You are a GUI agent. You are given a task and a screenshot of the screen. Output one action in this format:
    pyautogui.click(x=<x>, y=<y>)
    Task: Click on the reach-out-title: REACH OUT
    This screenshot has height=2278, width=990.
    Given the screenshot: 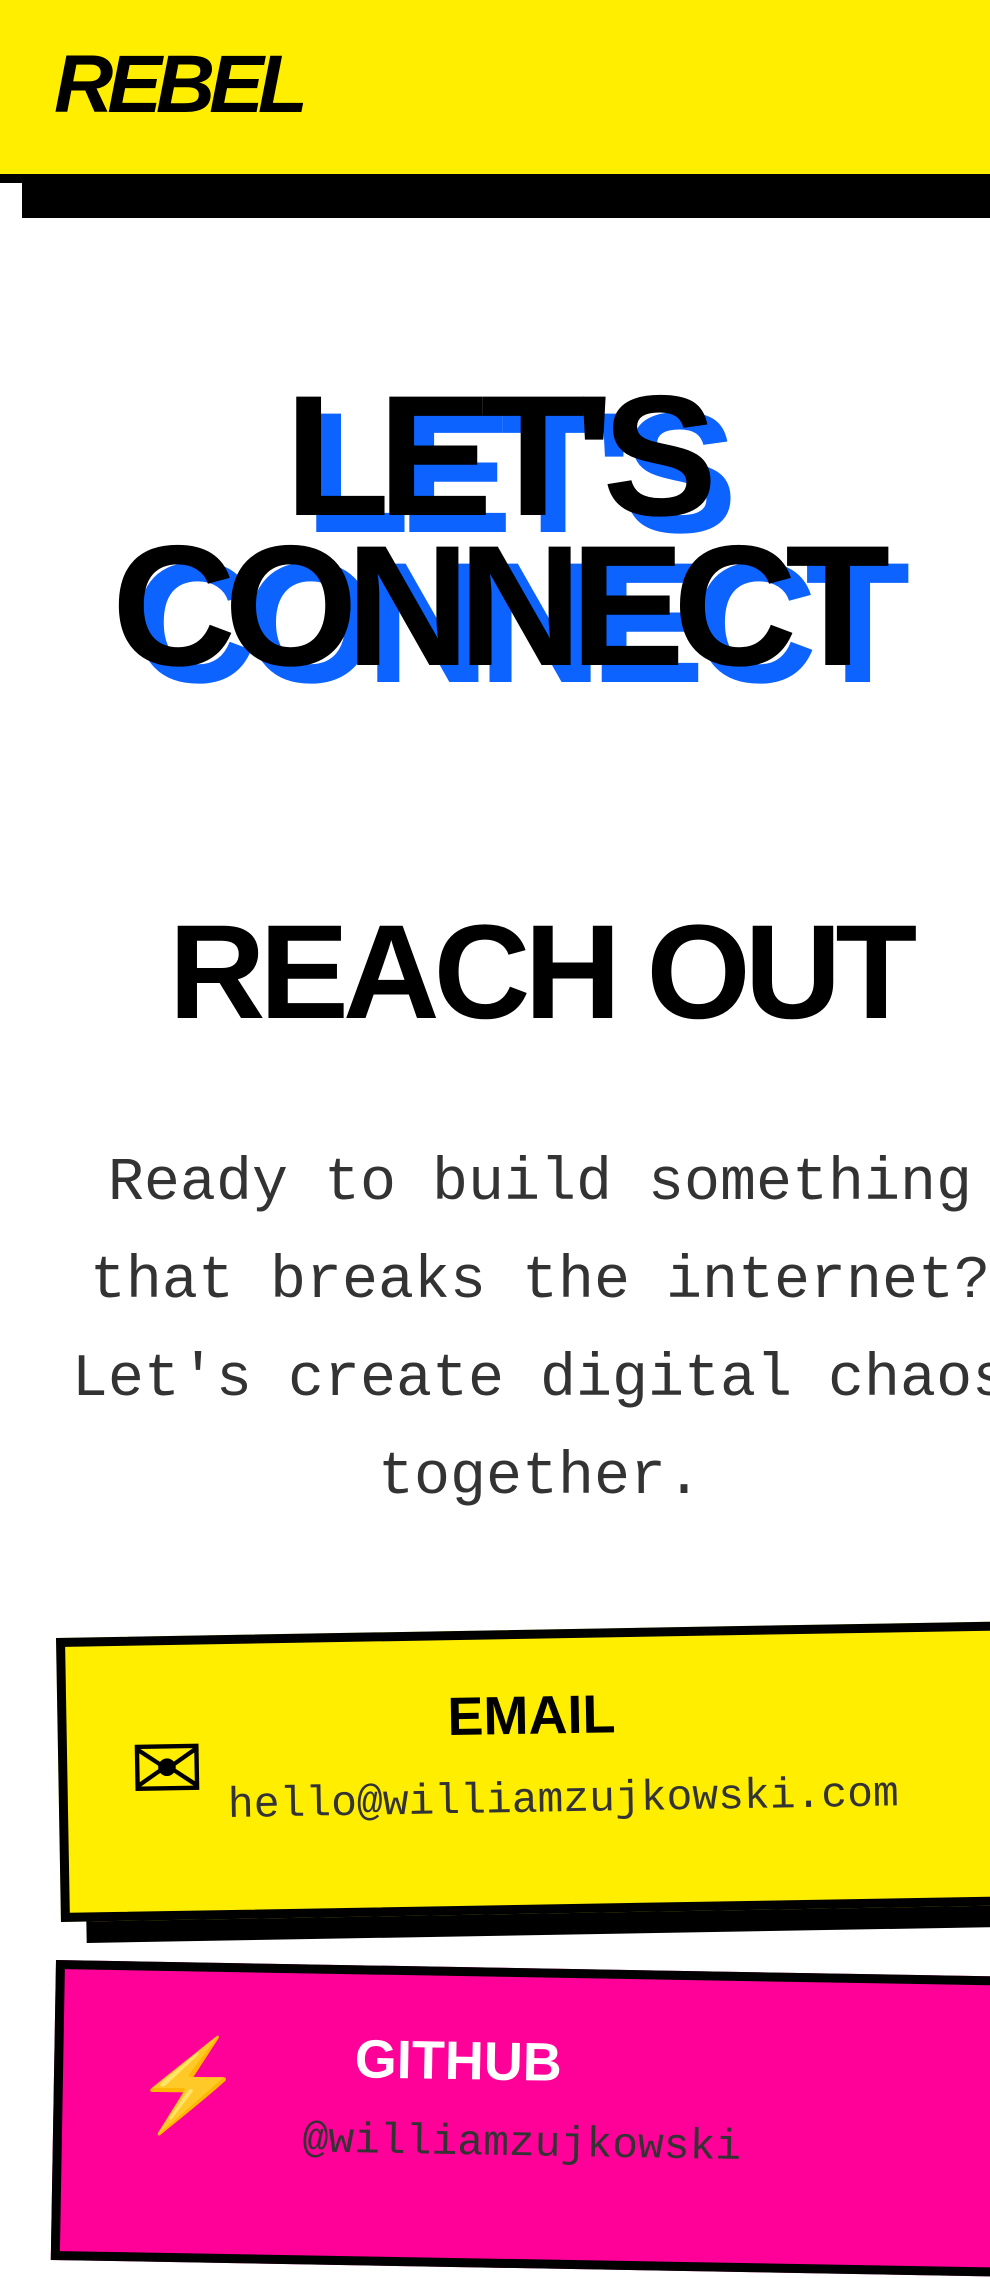 What is the action you would take?
    pyautogui.click(x=543, y=972)
    